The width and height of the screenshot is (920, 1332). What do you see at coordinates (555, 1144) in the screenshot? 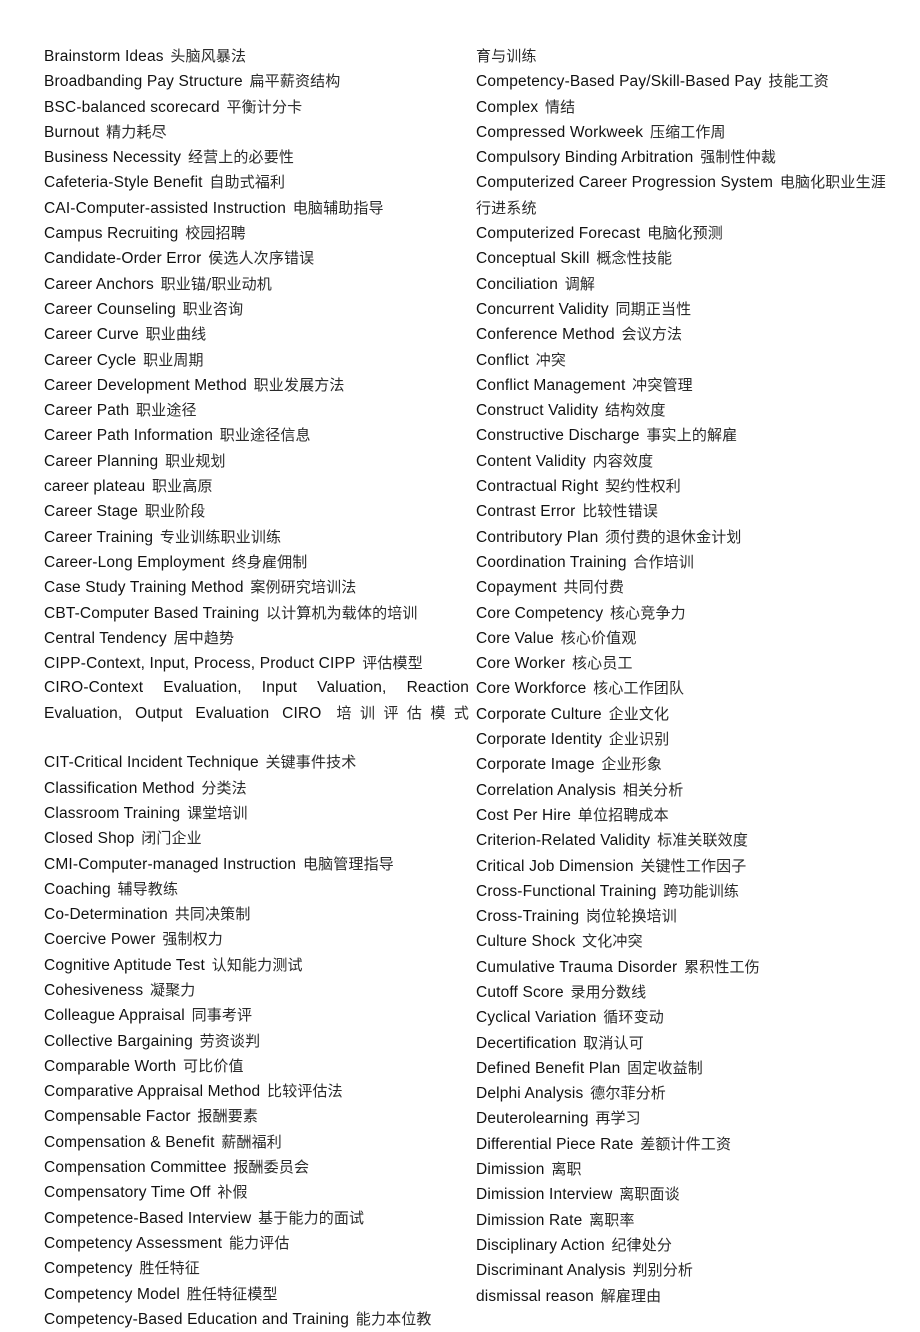
I see `glossary-term: Differential Piece Rate` at bounding box center [555, 1144].